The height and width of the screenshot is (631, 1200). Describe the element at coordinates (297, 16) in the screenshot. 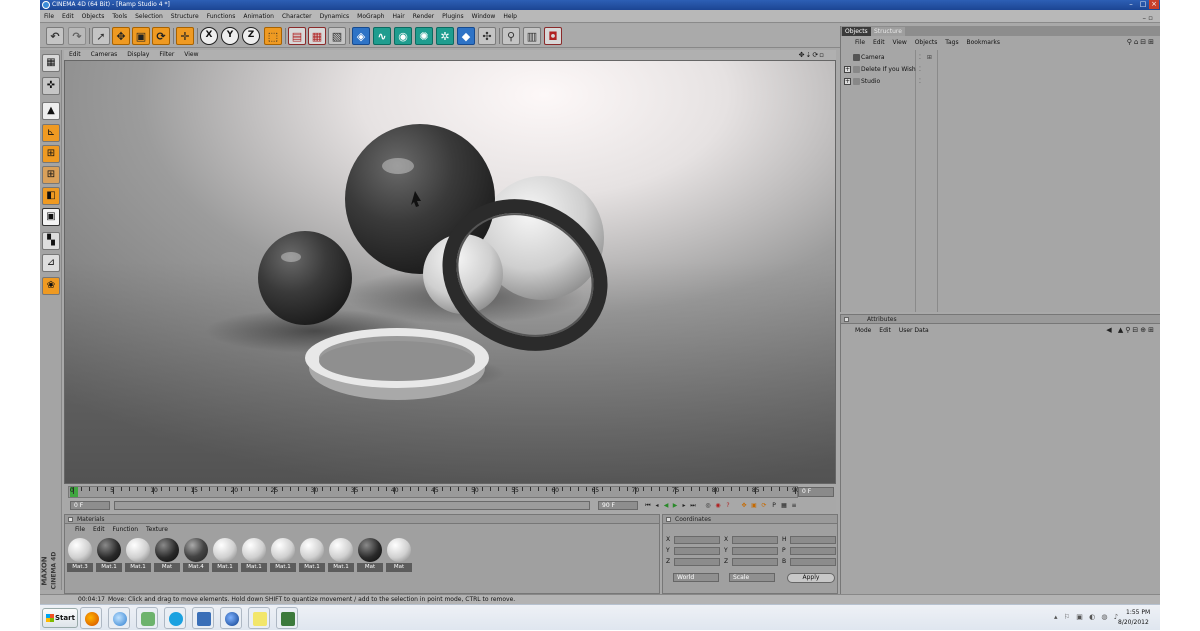

I see `menu-character: Character` at that location.